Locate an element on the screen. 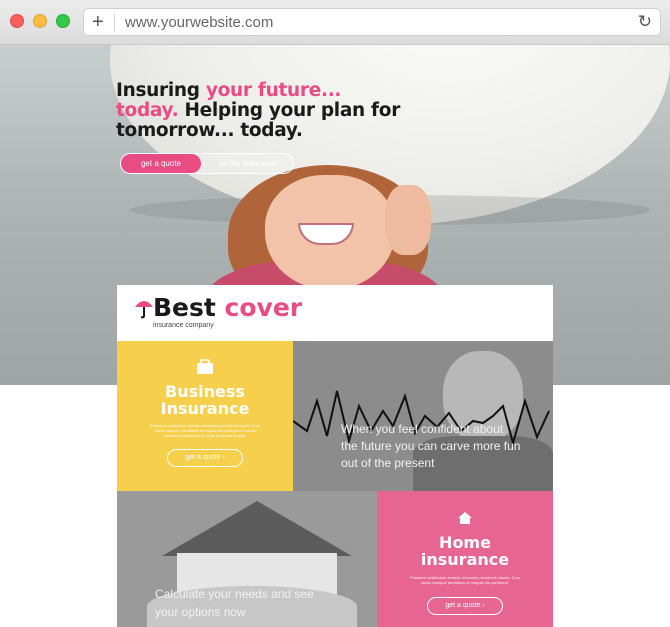 Image resolution: width=670 pixels, height=627 pixels. brand-logo: Best cover is located at coordinates (227, 308).